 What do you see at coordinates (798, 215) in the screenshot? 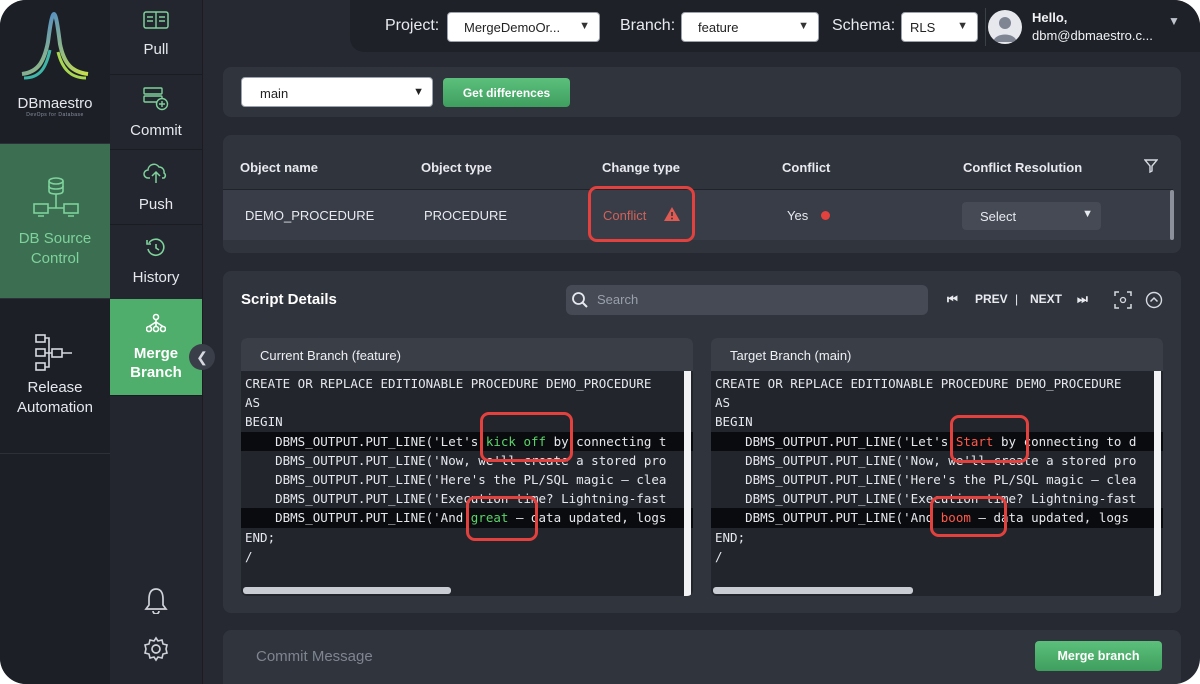
I see `cell-conflict: Yes` at bounding box center [798, 215].